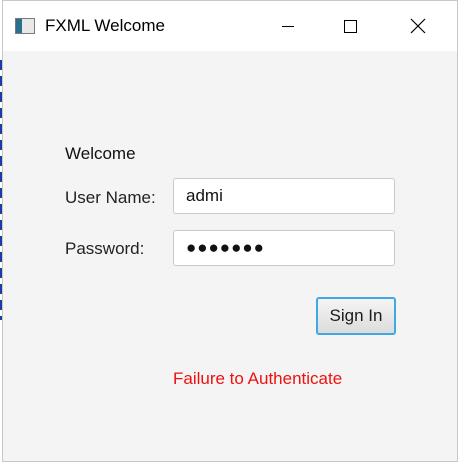 This screenshot has width=461, height=464. I want to click on maximize-icon, so click(350, 26).